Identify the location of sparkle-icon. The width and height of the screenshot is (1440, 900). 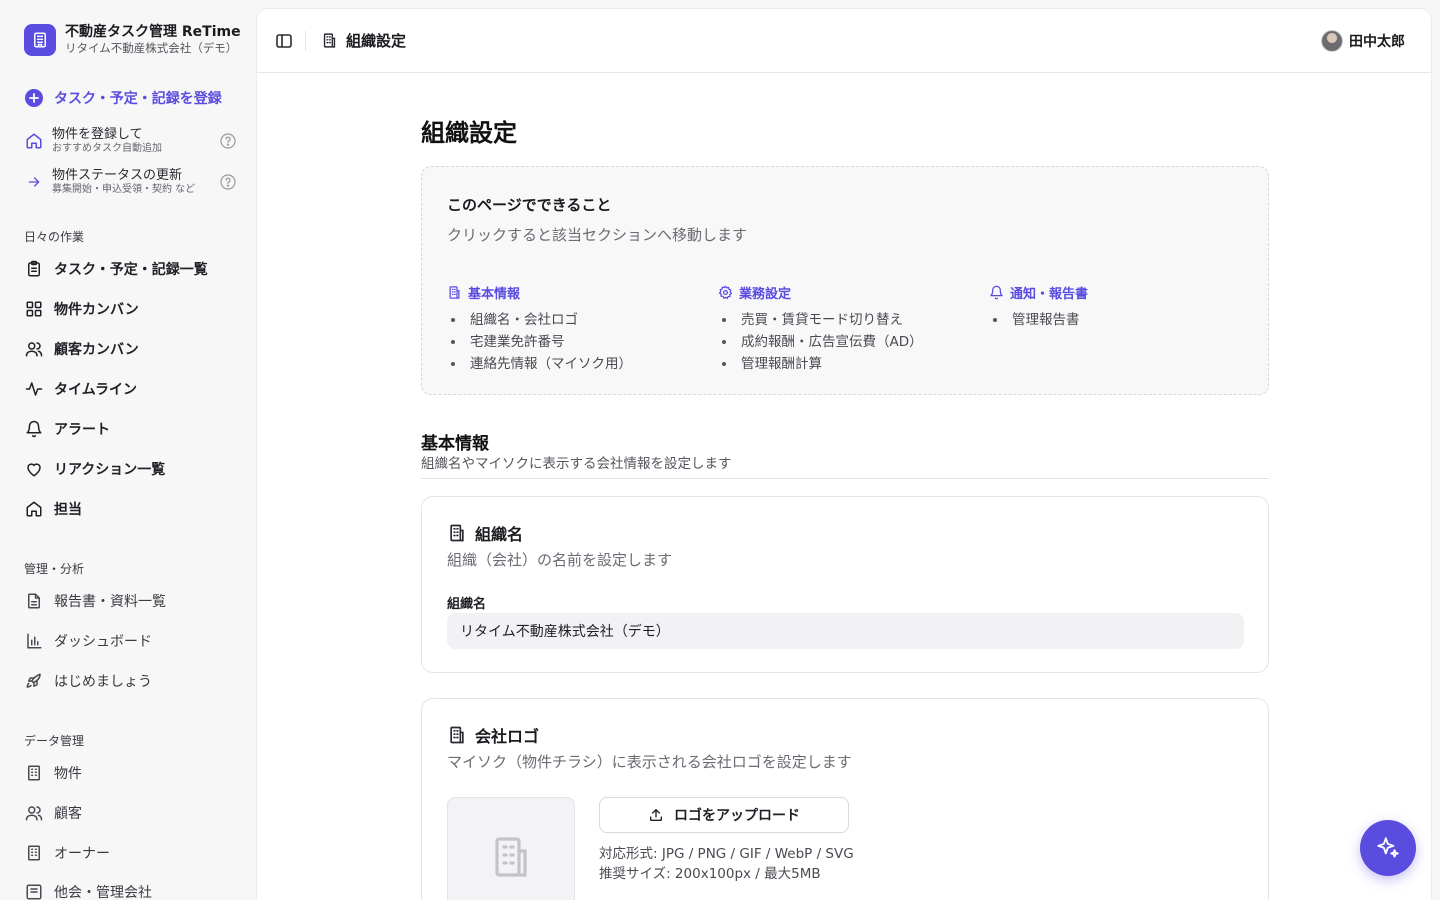
(1388, 848).